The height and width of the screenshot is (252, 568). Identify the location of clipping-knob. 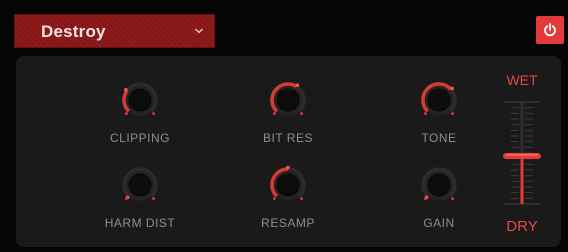
(140, 100).